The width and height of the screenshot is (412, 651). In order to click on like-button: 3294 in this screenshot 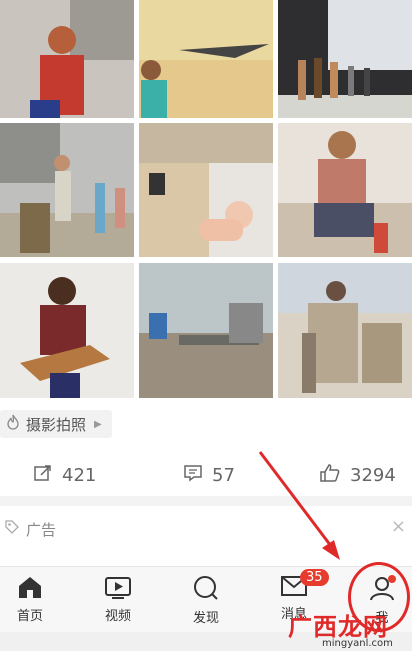, I will do `click(358, 475)`.